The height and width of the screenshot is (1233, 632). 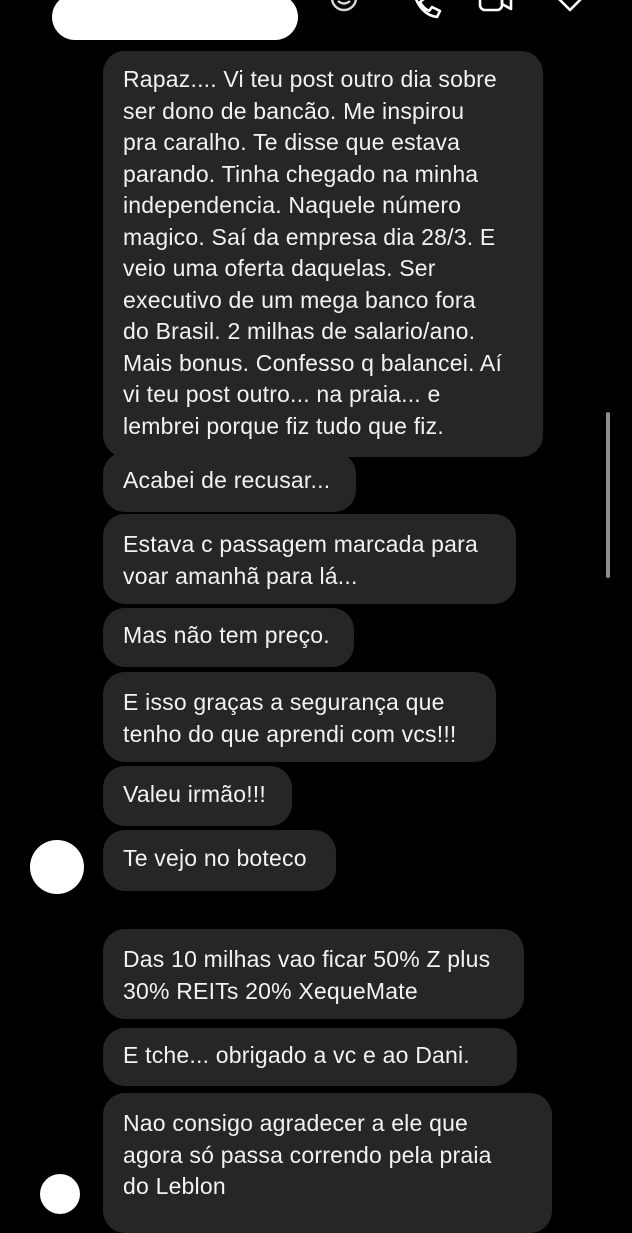 I want to click on message-text: agora só passa correndo pela praia, so click(x=307, y=1154).